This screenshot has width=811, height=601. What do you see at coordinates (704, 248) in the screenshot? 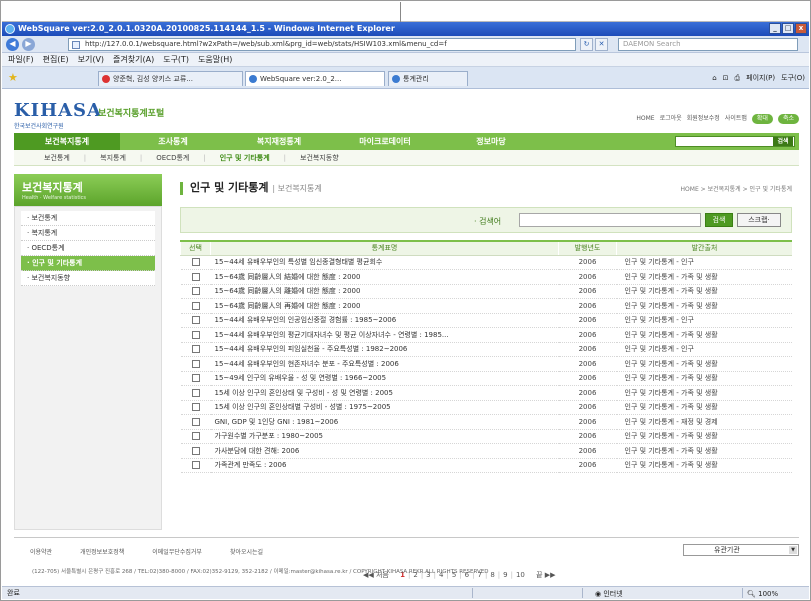
I see `col-source: 발간출처` at bounding box center [704, 248].